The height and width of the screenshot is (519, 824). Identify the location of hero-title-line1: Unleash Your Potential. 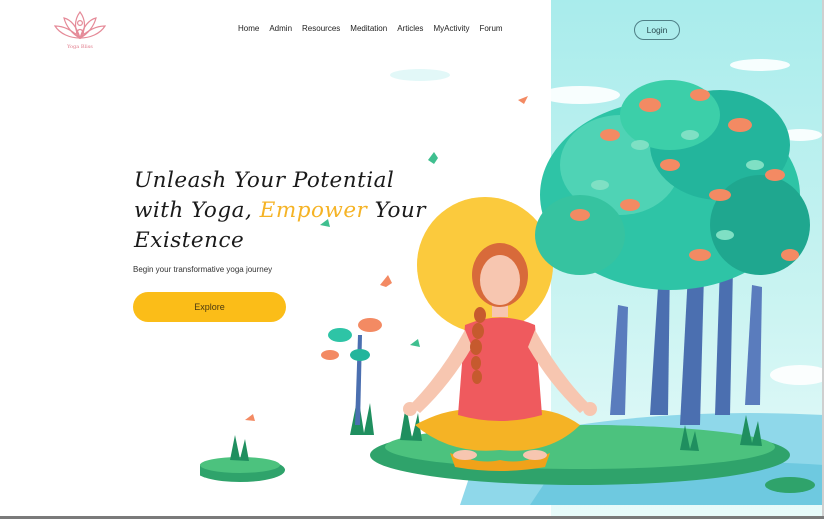
(264, 180).